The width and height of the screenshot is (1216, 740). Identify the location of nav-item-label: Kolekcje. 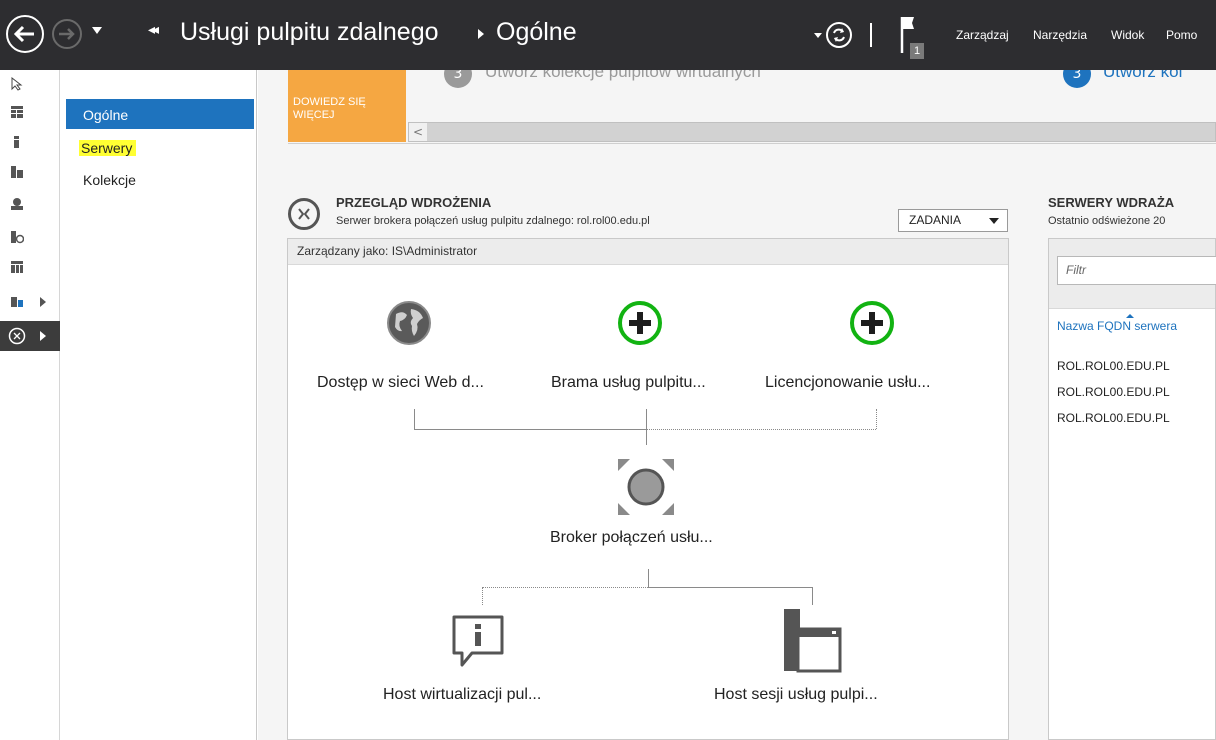
(109, 180).